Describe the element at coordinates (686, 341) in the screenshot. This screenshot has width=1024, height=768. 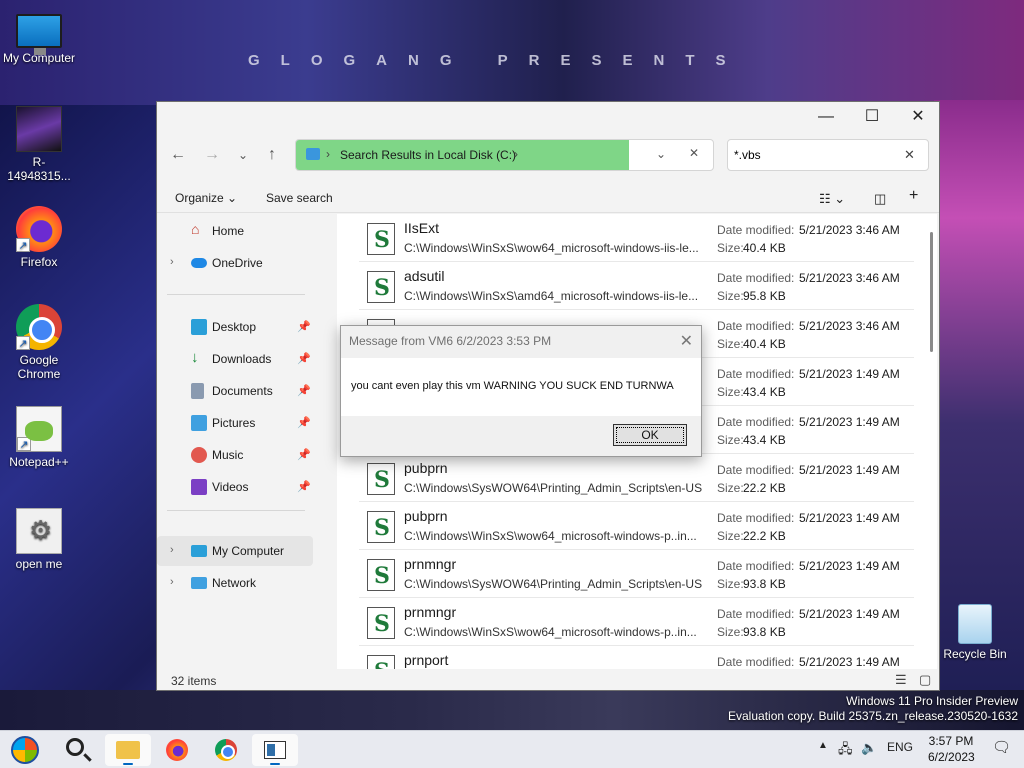
I see `dialog-close-icon: ✕` at that location.